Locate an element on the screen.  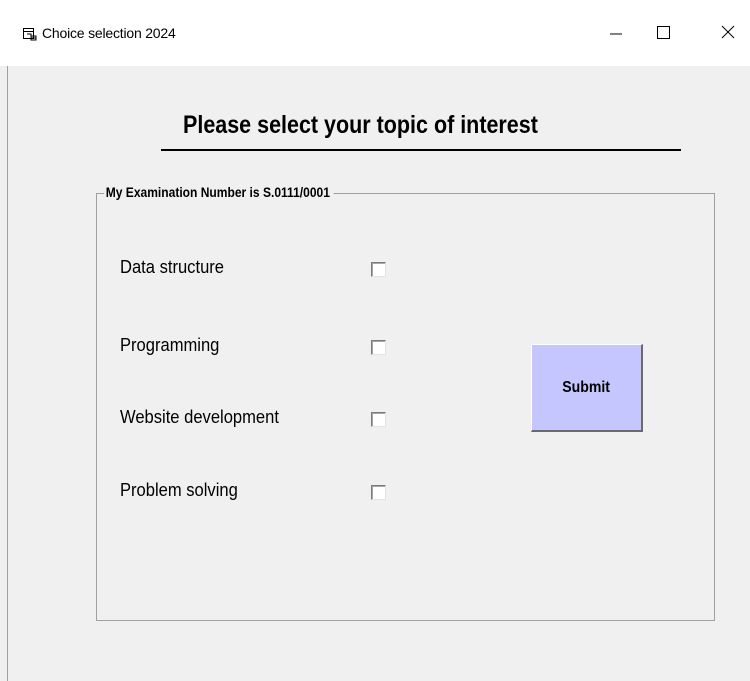
option-label-problem-solving: Problem solving is located at coordinates (179, 490).